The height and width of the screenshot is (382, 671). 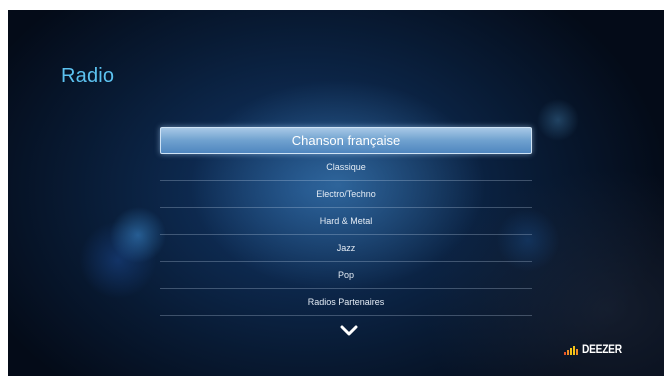 I want to click on deezer-logo-text: DEEZER, so click(x=602, y=349).